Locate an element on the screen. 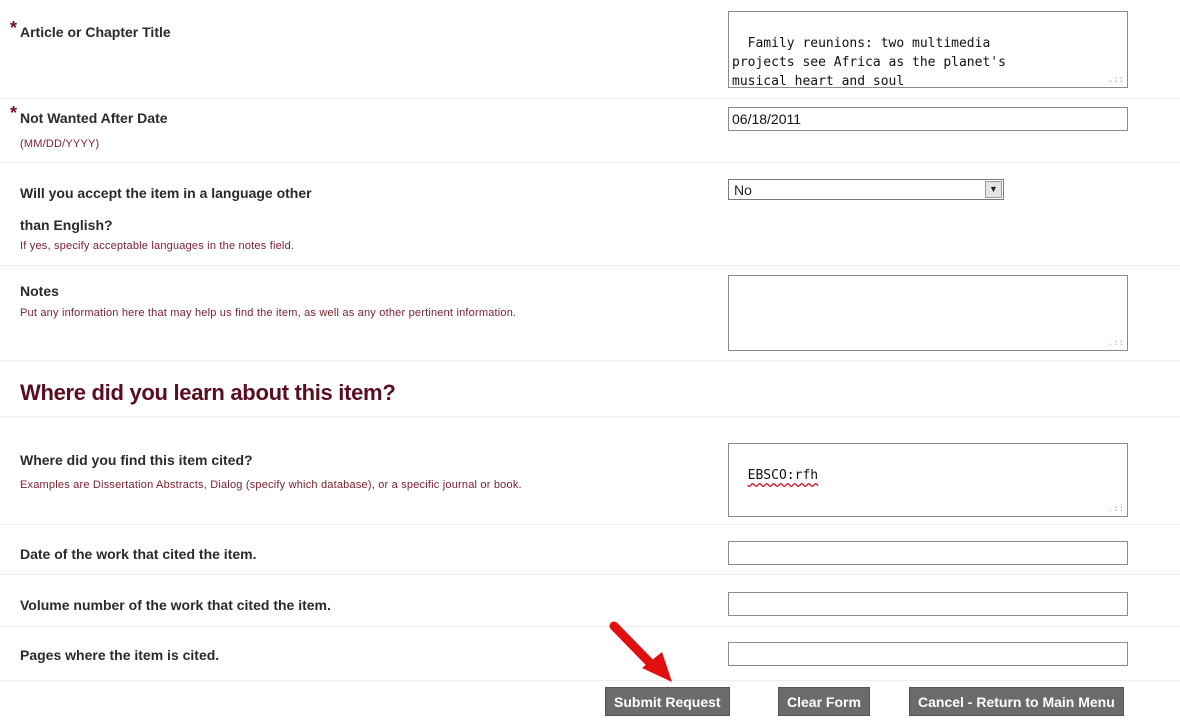 Image resolution: width=1180 pixels, height=723 pixels. pages-cited-label: Pages where the item is cited. is located at coordinates (120, 655).